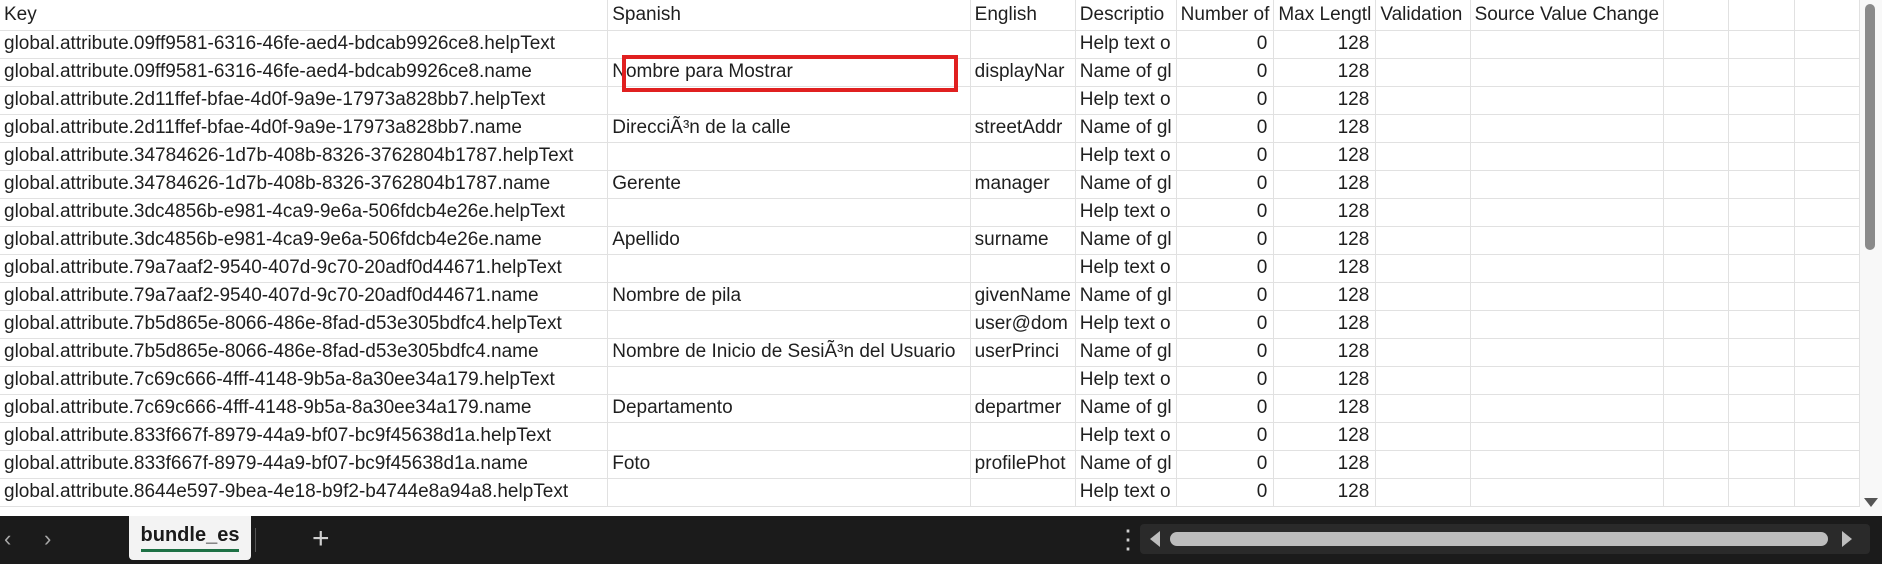 Image resolution: width=1882 pixels, height=564 pixels. Describe the element at coordinates (1023, 128) in the screenshot. I see `cell-english: streetAddr` at that location.